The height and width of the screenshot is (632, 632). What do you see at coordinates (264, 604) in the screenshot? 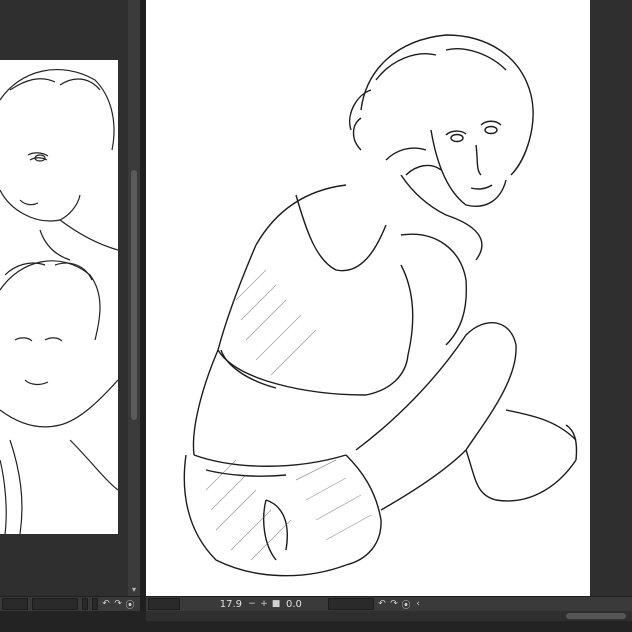
I see `zoom-in-icon: +` at bounding box center [264, 604].